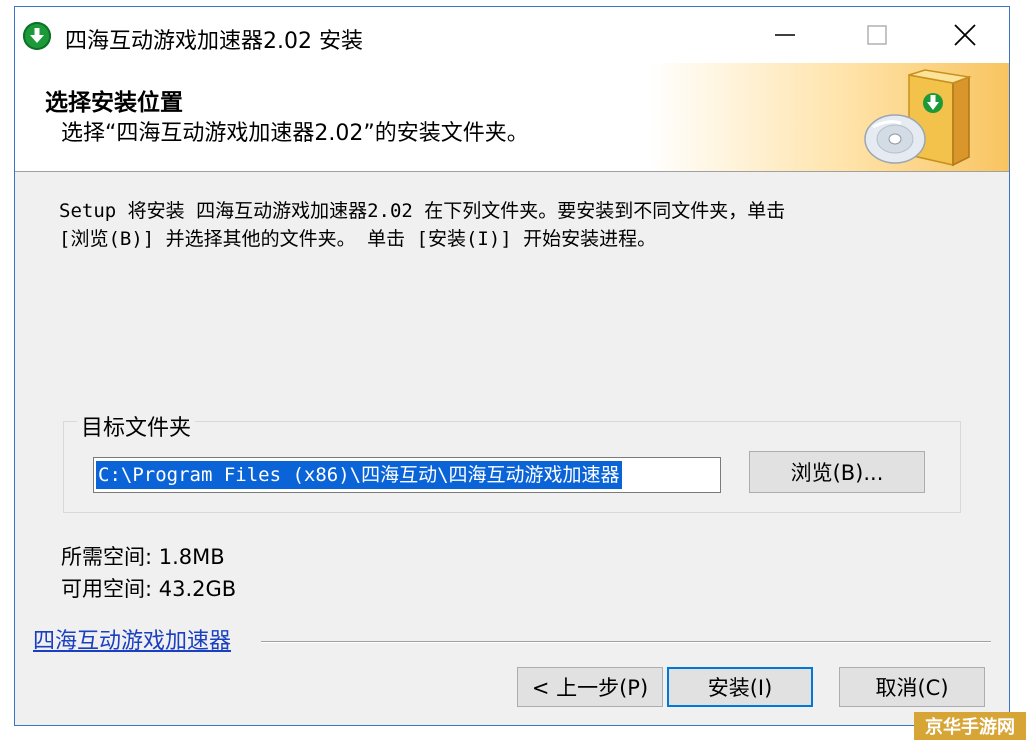 This screenshot has width=1026, height=740. What do you see at coordinates (214, 41) in the screenshot?
I see `window-title: 四海互动游戏加速器2.02 安装` at bounding box center [214, 41].